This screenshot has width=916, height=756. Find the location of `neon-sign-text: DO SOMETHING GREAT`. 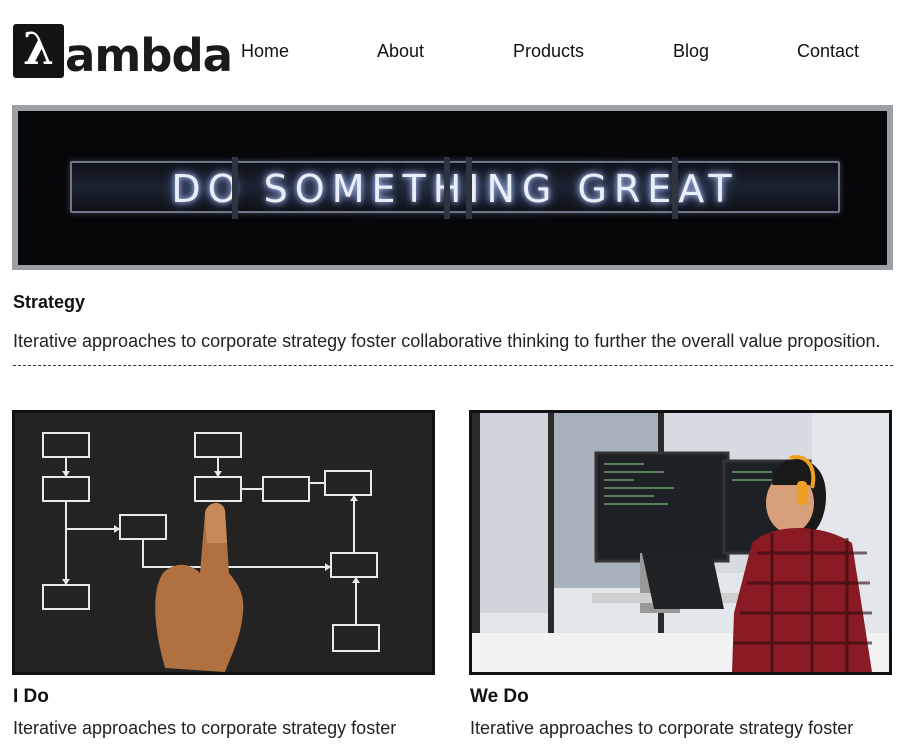

neon-sign-text: DO SOMETHING GREAT is located at coordinates (455, 189).